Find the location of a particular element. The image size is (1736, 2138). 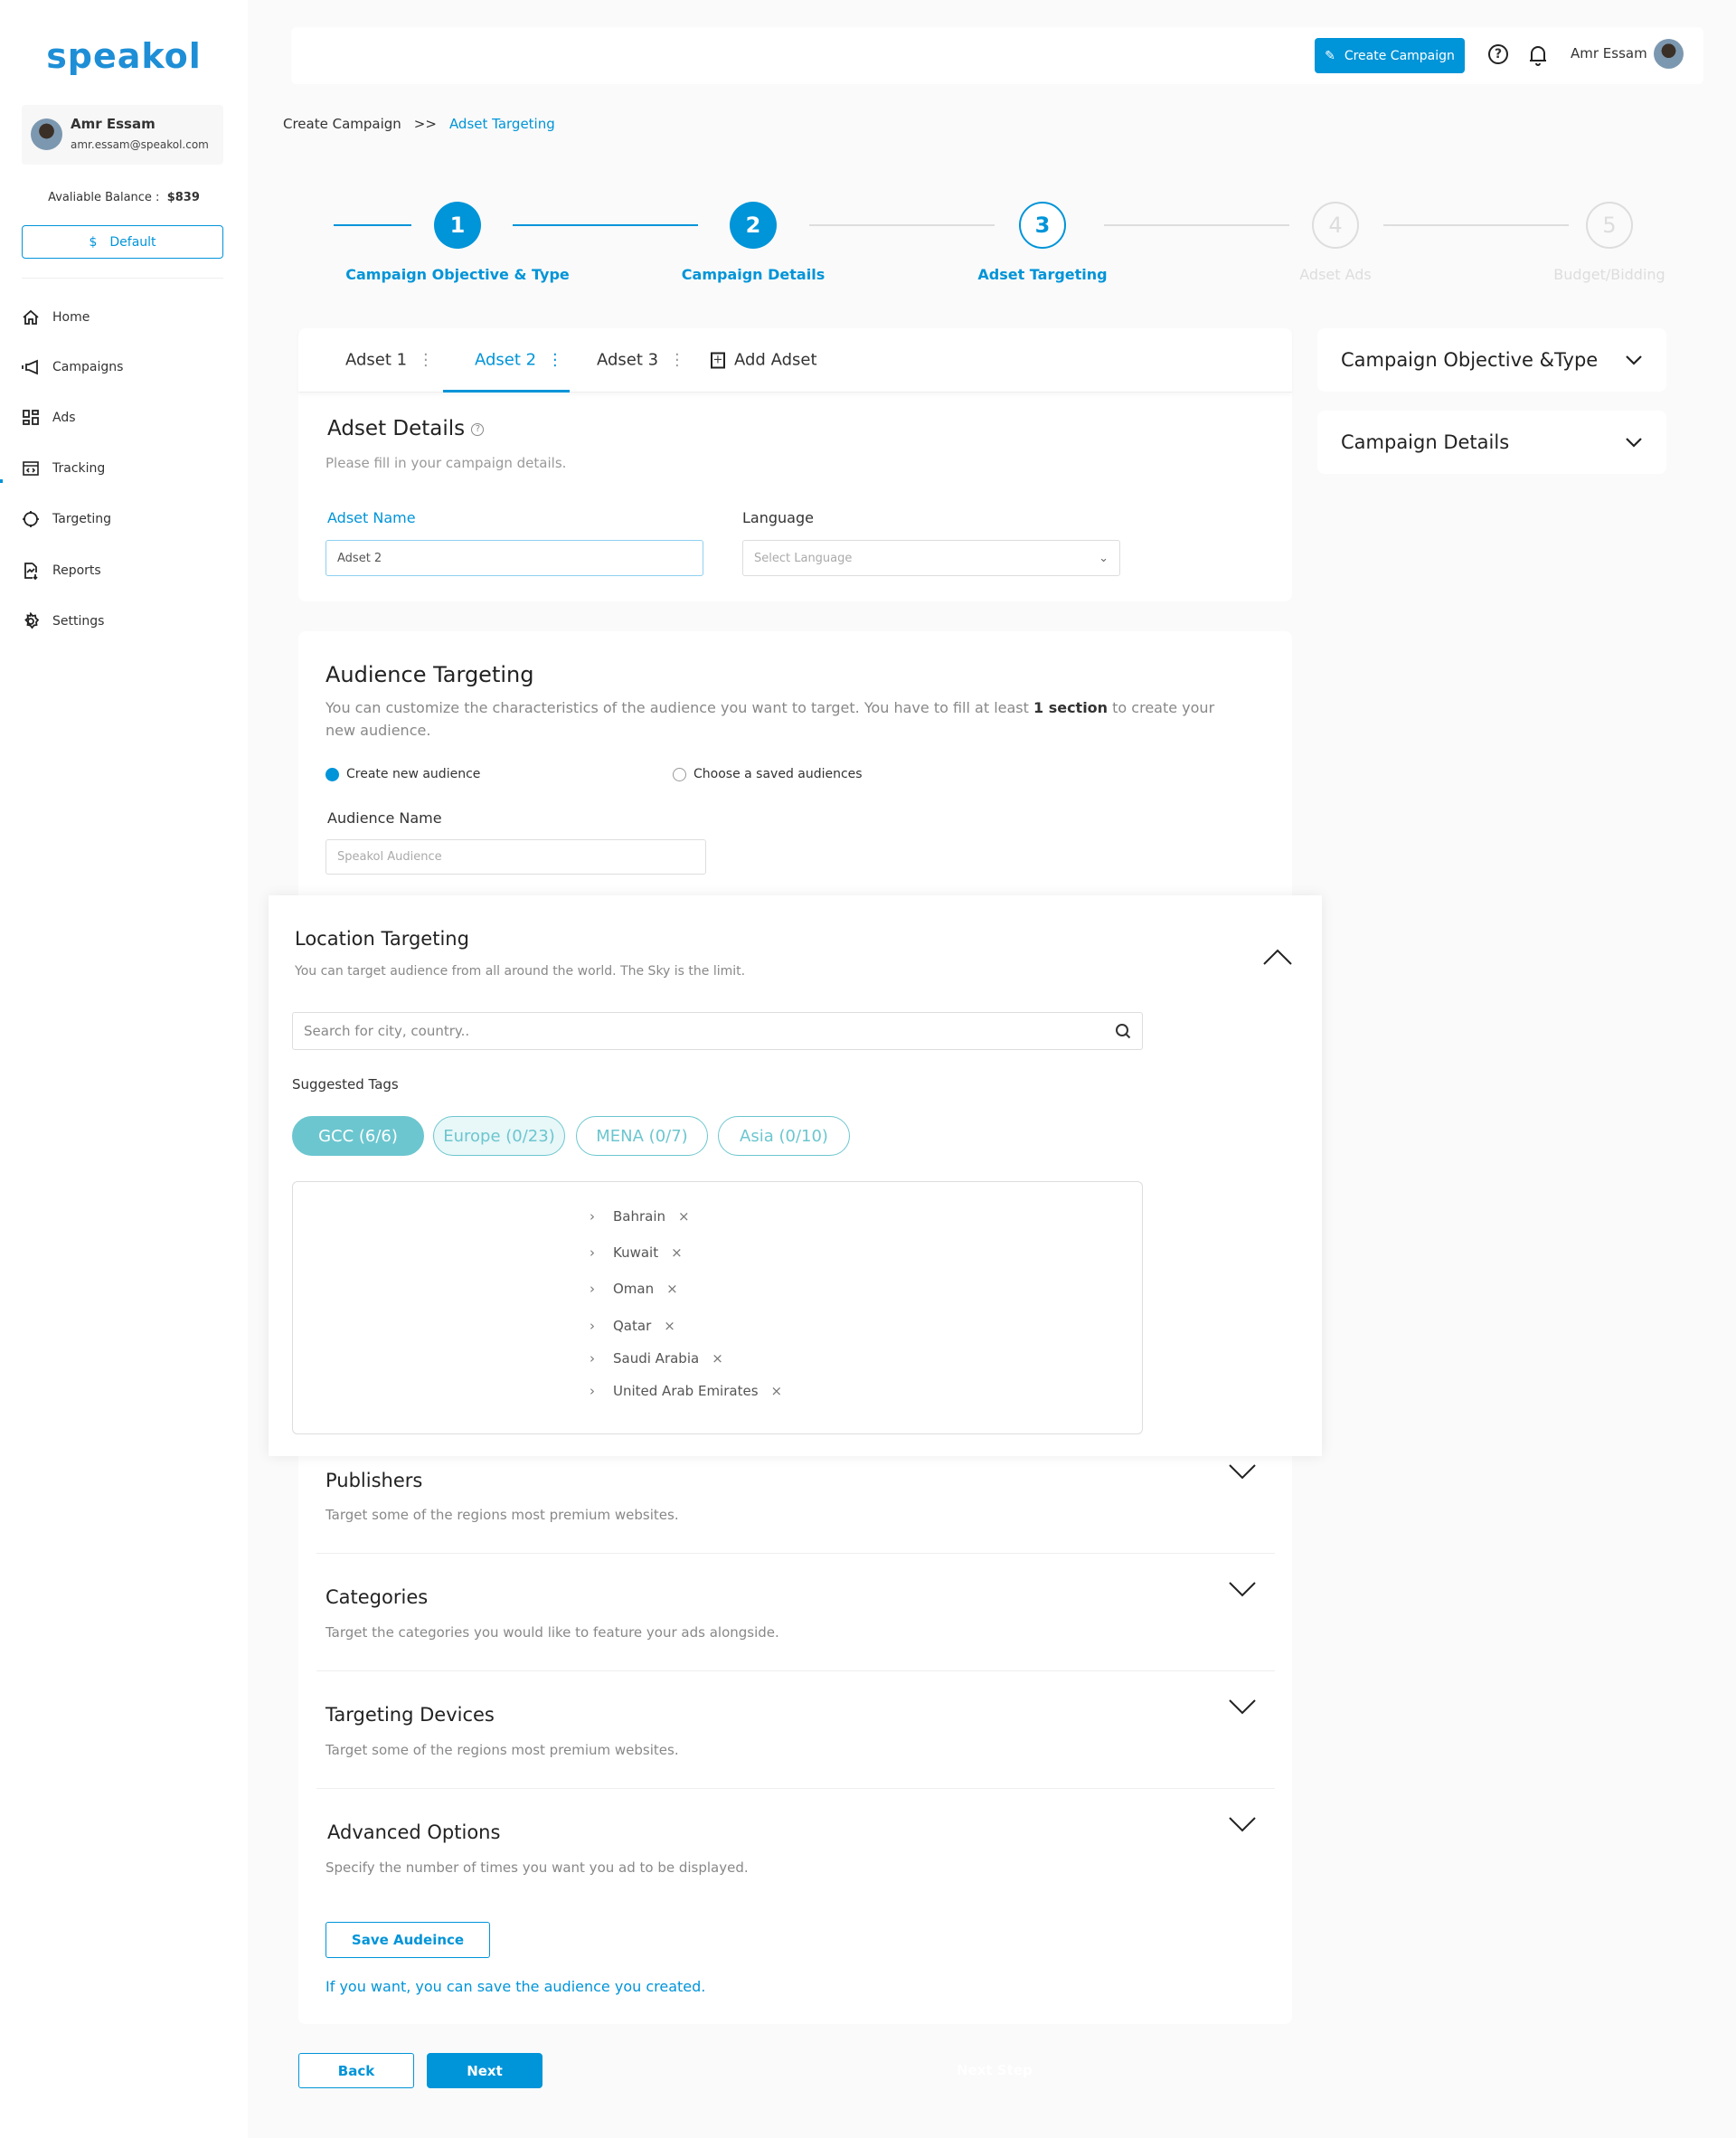

step-3-circle: 3 is located at coordinates (1043, 226).